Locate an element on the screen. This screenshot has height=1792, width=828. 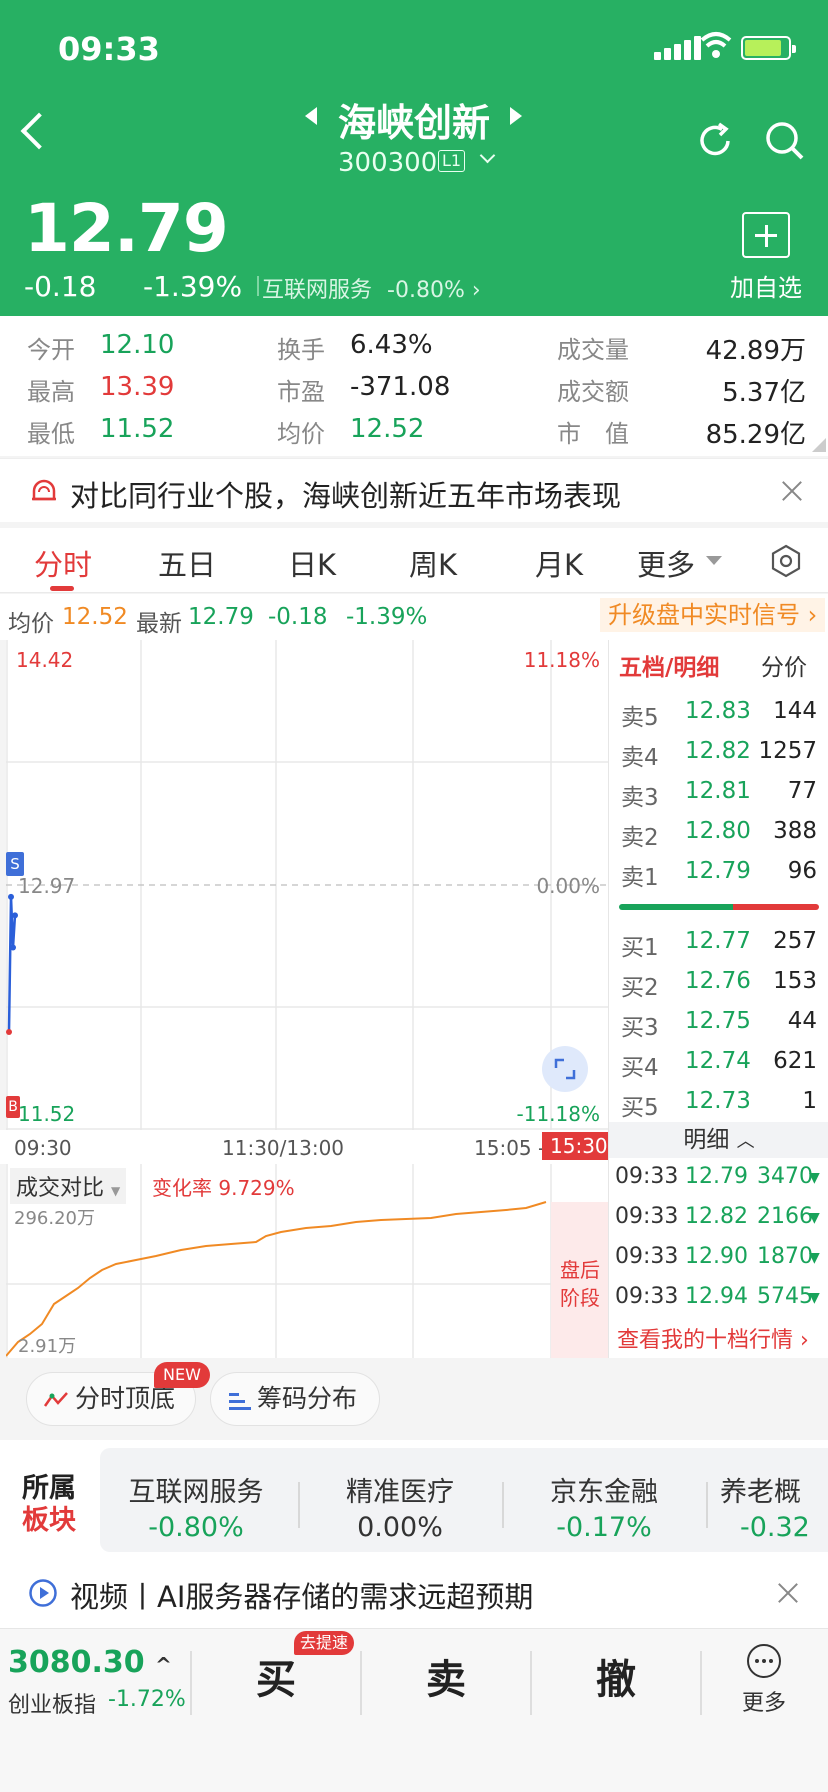
pct-top-label: 11.18% is located at coordinates (561, 660).